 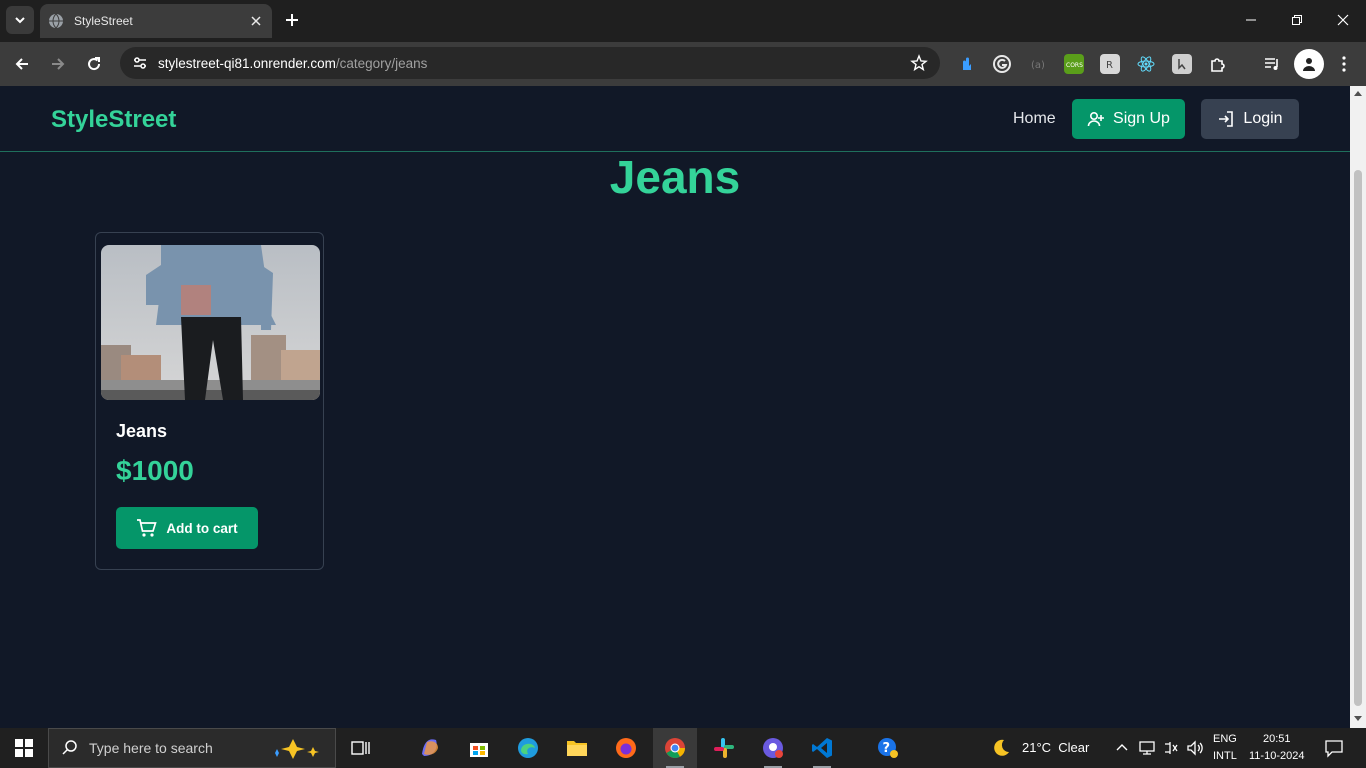 I want to click on windows-start-button, so click(x=24, y=748).